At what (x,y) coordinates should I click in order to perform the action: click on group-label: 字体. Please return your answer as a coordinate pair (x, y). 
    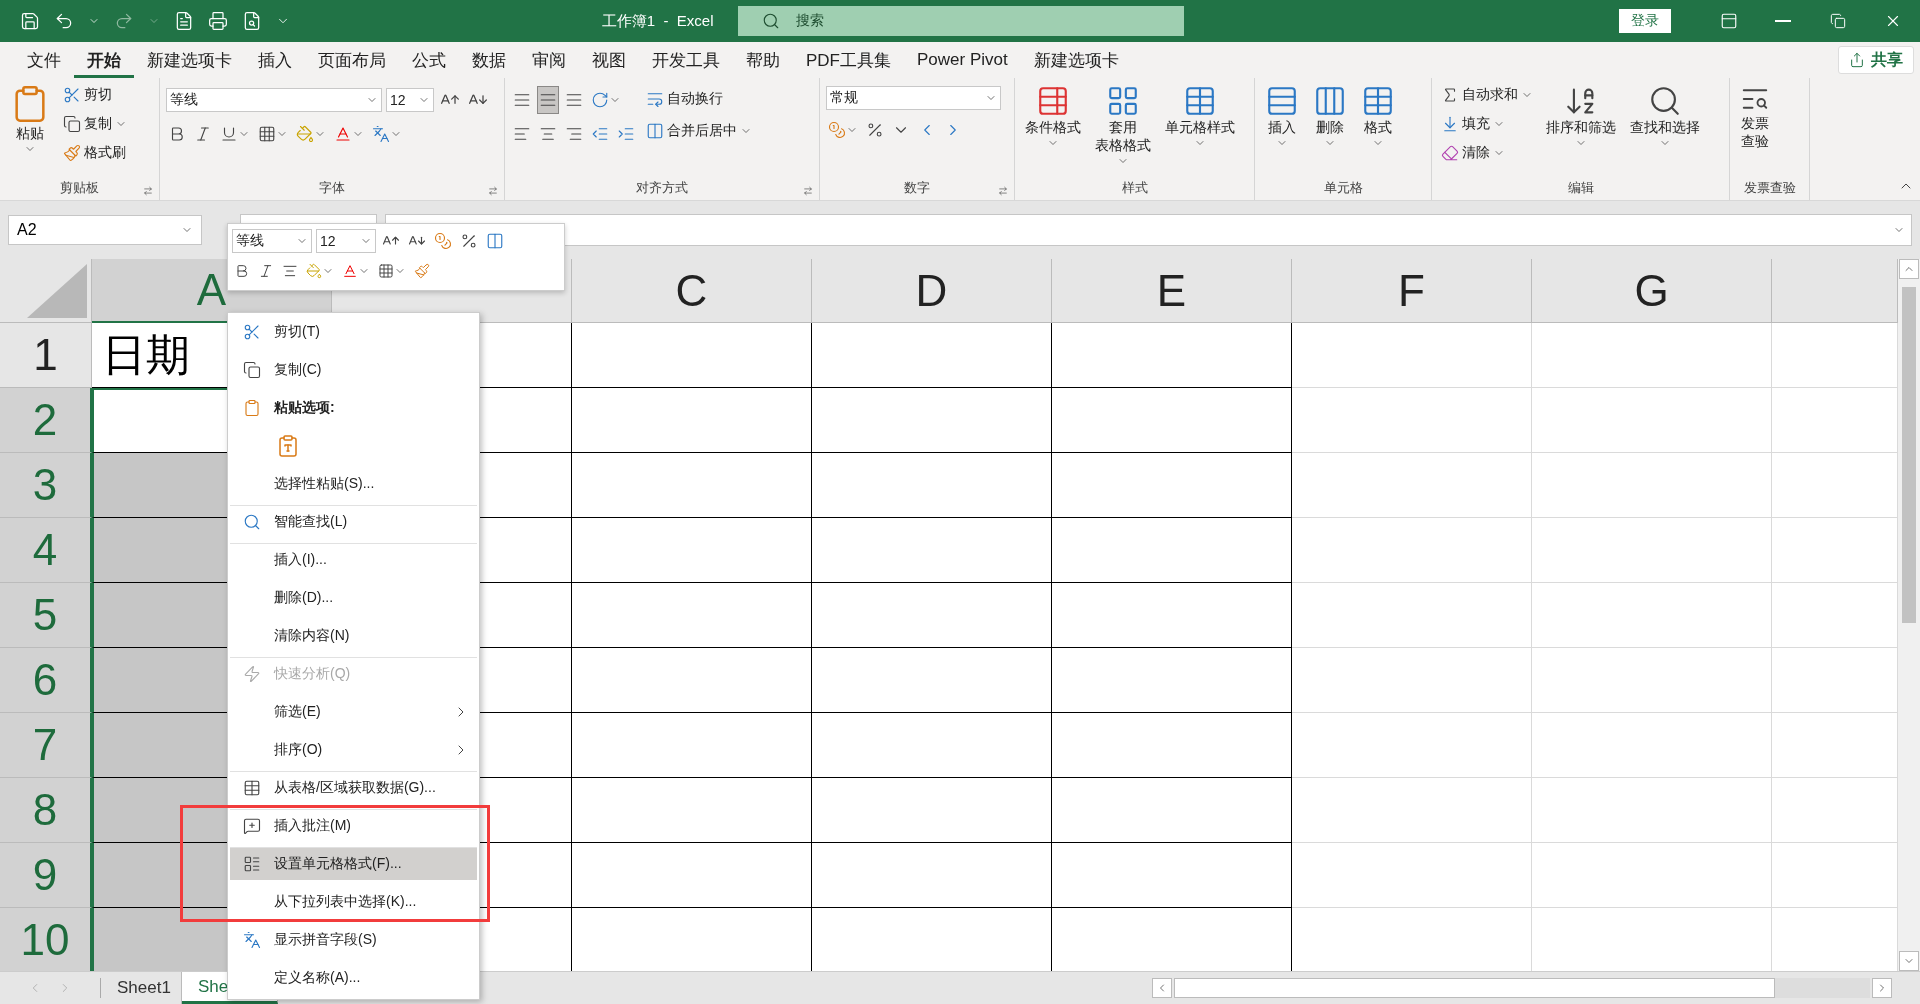
    Looking at the image, I should click on (332, 188).